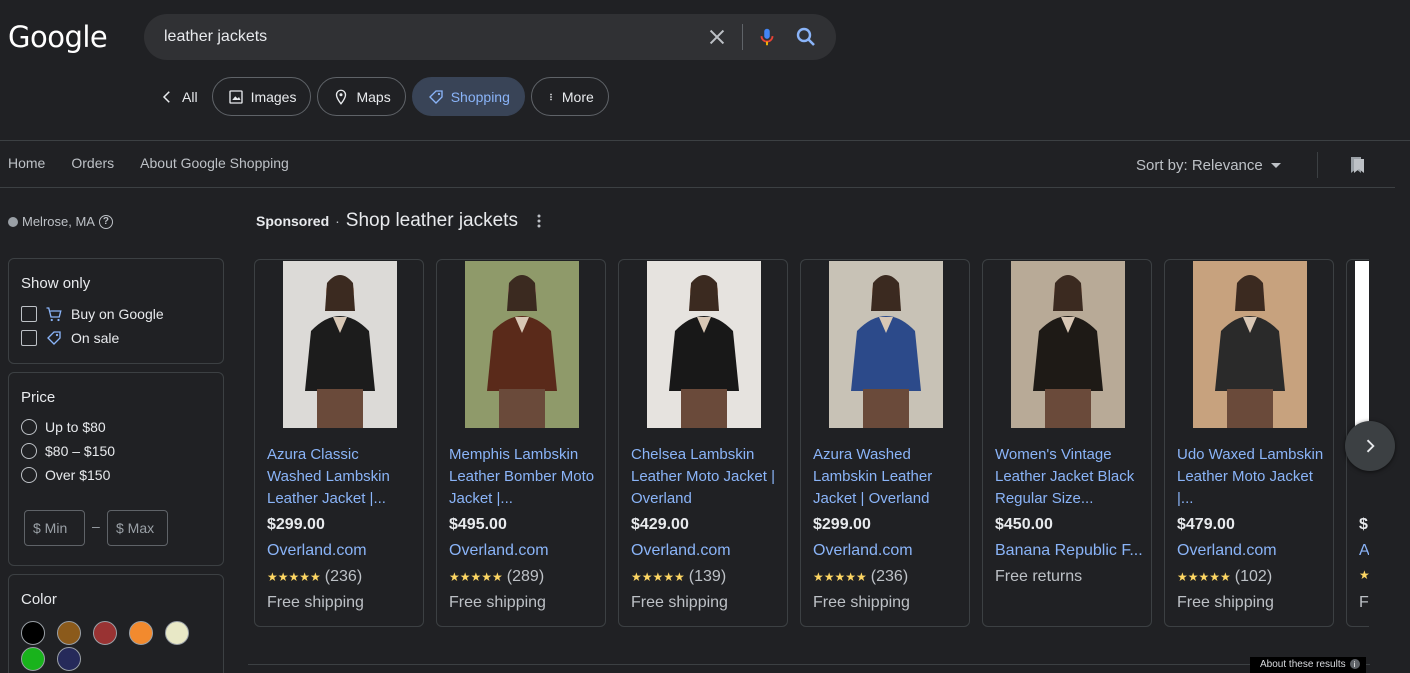 The height and width of the screenshot is (673, 1410). What do you see at coordinates (341, 97) in the screenshot?
I see `map-pin-icon` at bounding box center [341, 97].